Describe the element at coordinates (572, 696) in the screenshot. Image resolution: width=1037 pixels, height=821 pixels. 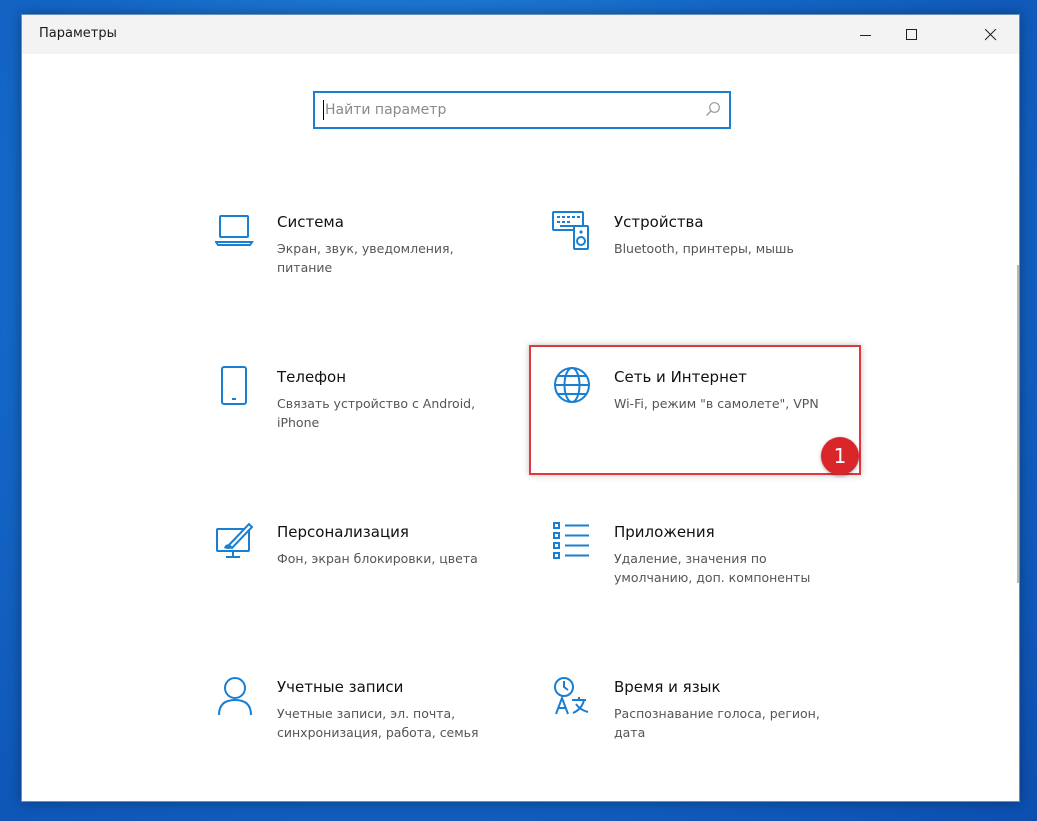
I see `time-language-icon` at that location.